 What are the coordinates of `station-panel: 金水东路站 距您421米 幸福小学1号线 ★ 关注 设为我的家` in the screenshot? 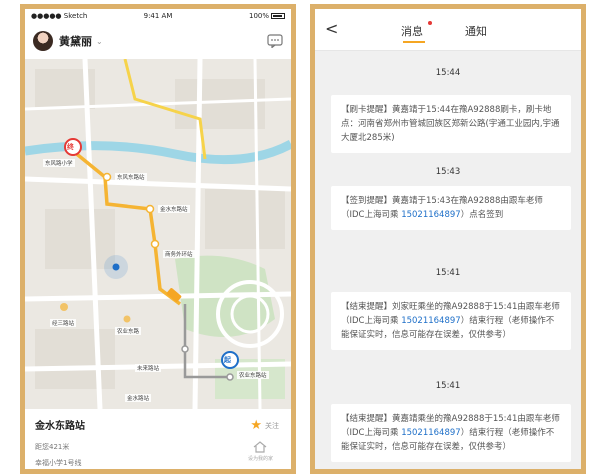 It's located at (158, 439).